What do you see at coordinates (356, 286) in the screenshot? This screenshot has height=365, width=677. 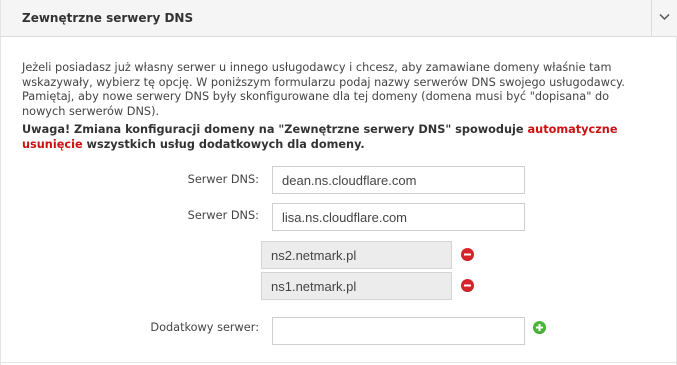 I see `existing-server-2: ns1.netmark.pl` at bounding box center [356, 286].